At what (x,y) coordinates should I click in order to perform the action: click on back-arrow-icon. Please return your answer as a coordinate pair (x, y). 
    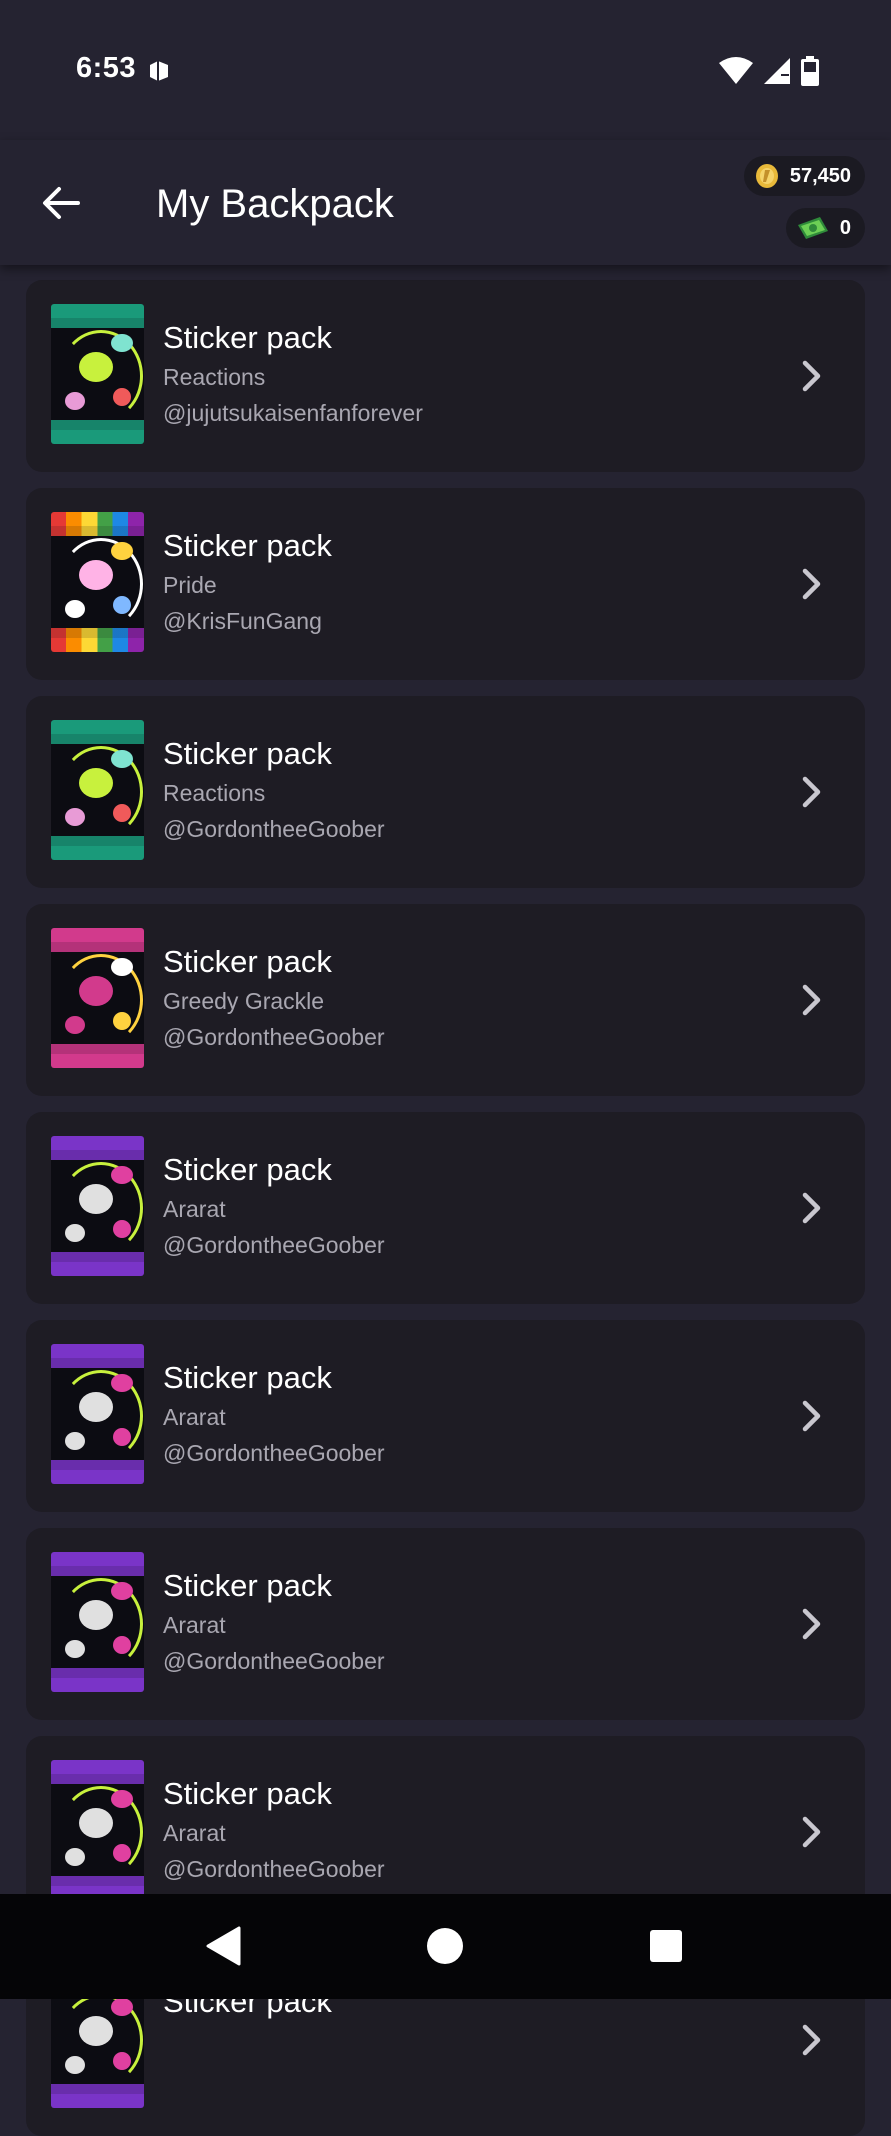
    Looking at the image, I should click on (61, 203).